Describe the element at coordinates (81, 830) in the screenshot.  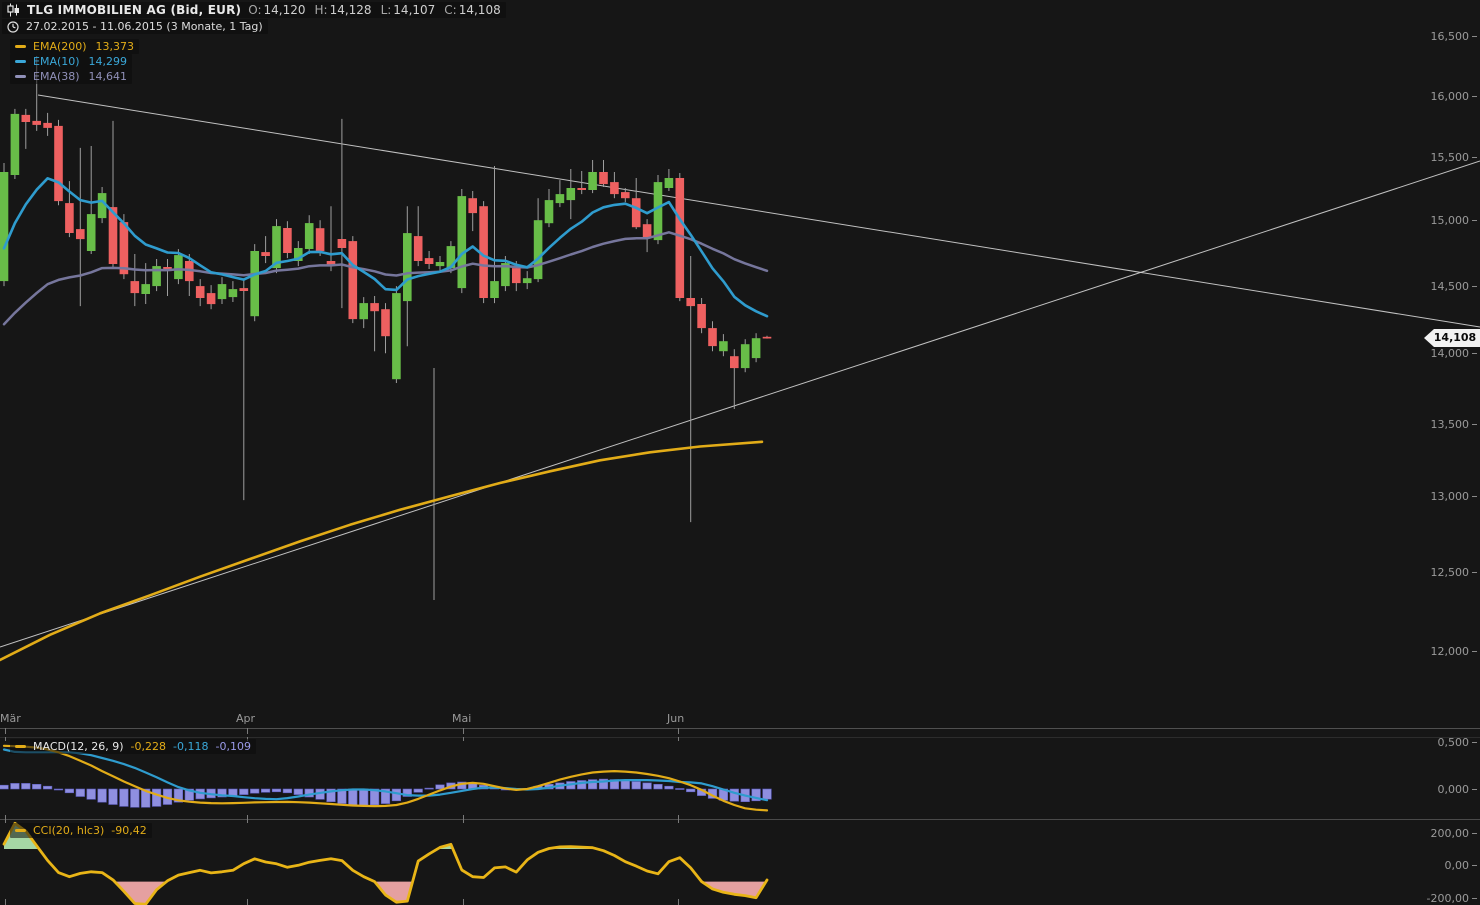
I see `legend-item-cci: CCI(20, hlc3) -90,42` at that location.